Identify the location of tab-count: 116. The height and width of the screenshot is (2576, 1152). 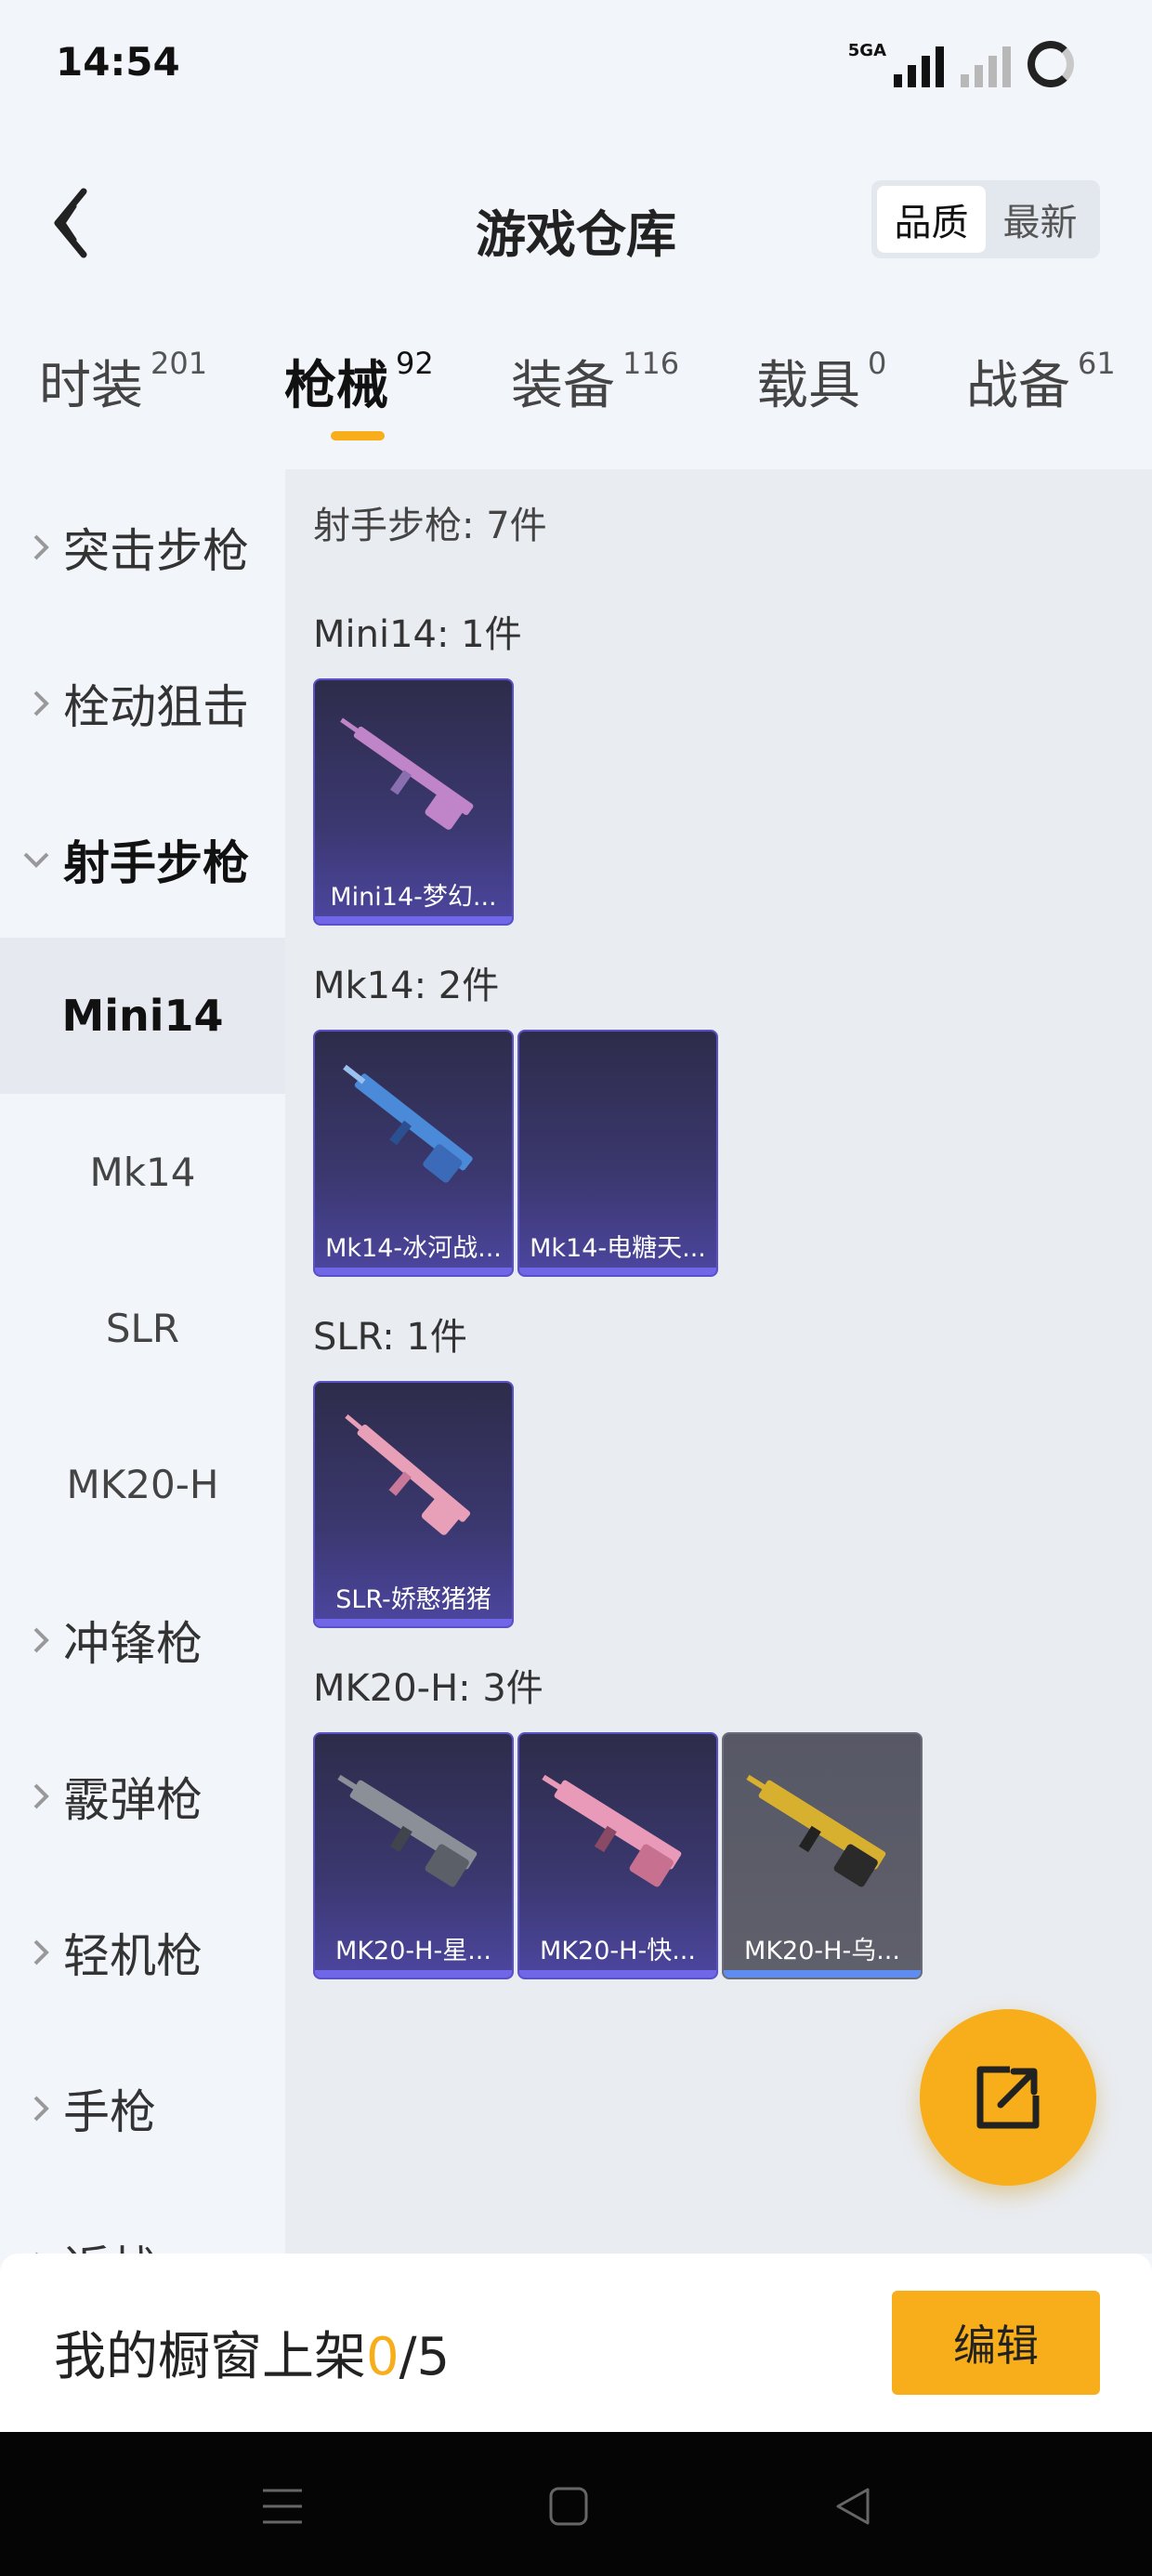
(651, 363).